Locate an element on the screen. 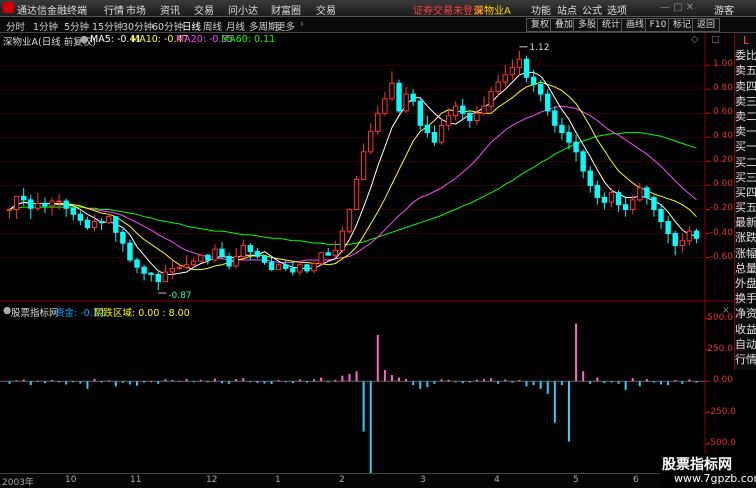 This screenshot has height=488, width=756. date-label: 10 is located at coordinates (71, 480).